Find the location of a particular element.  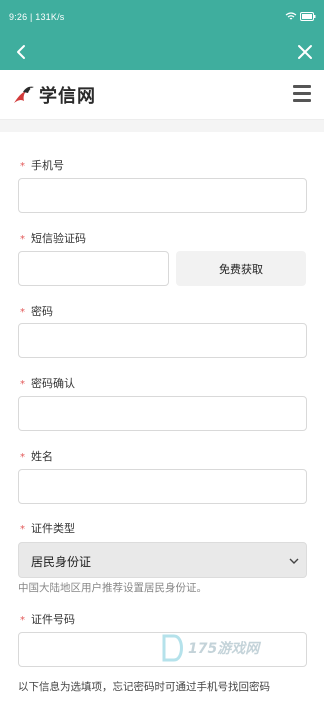

confirm-label: * 密码确认 is located at coordinates (47, 383).